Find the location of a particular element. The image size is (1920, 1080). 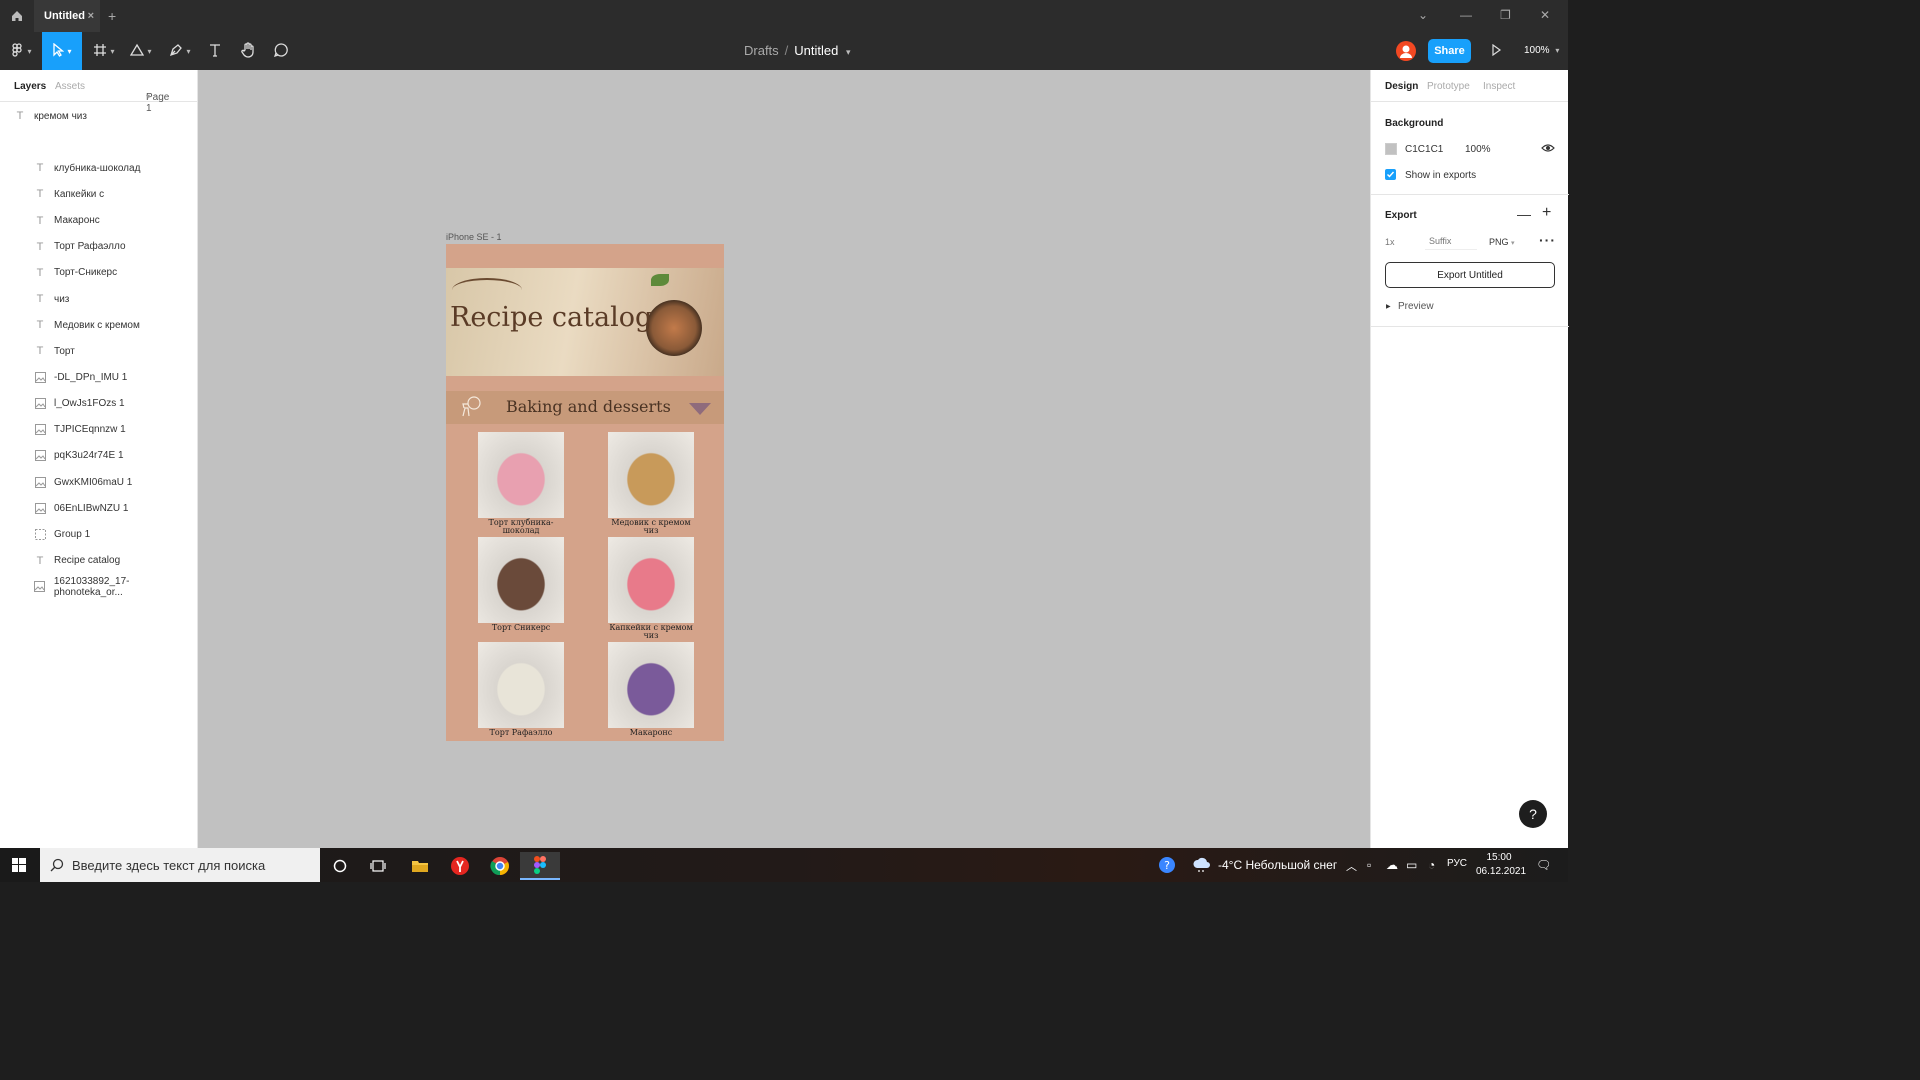

tab-assets: Assets is located at coordinates (70, 86).